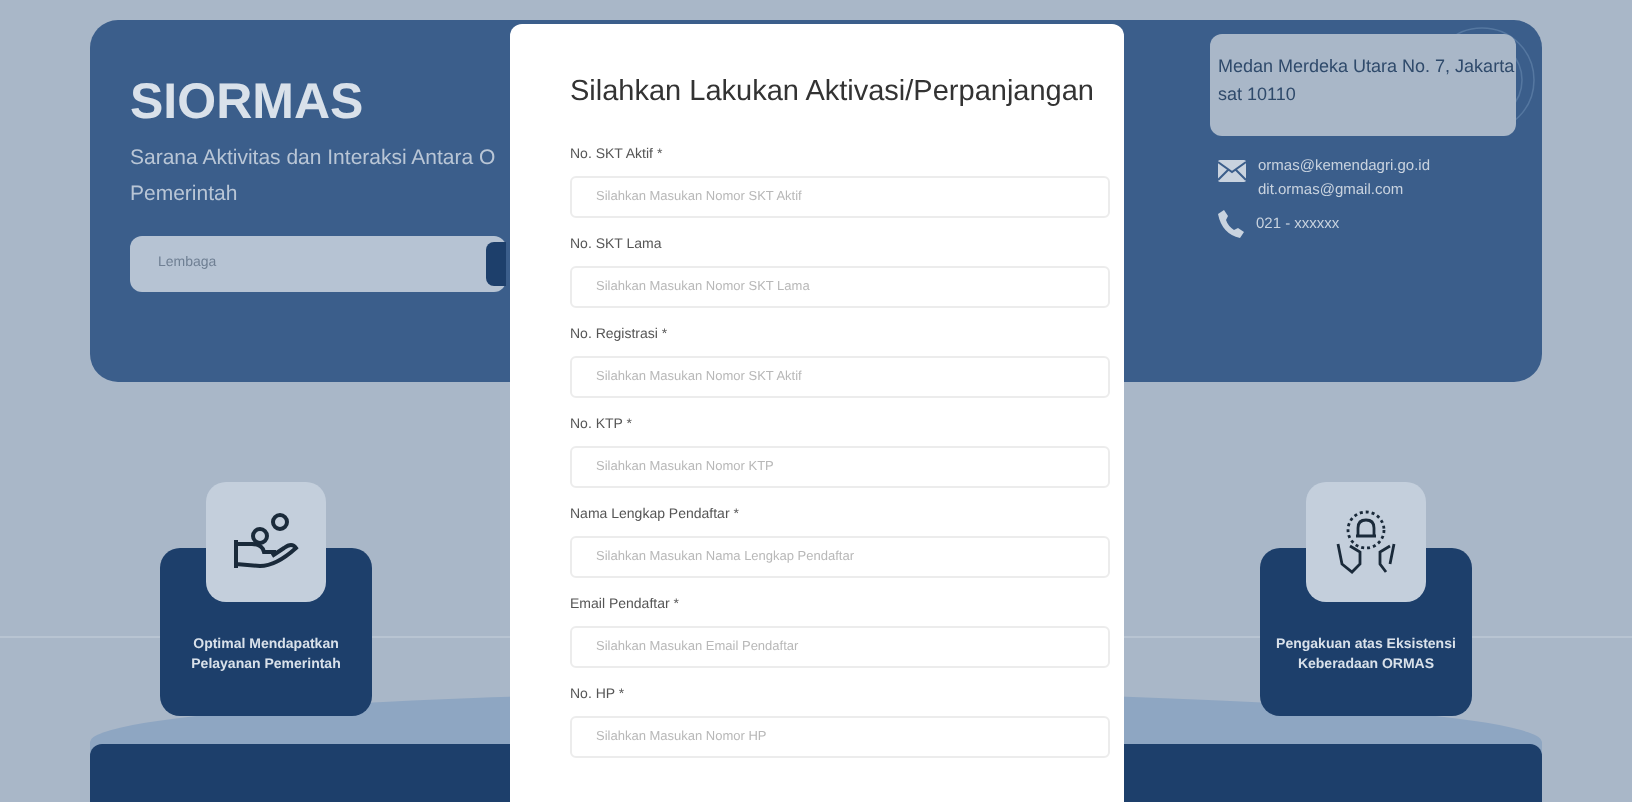 This screenshot has height=802, width=1632. Describe the element at coordinates (1366, 542) in the screenshot. I see `hands-bell-icon` at that location.